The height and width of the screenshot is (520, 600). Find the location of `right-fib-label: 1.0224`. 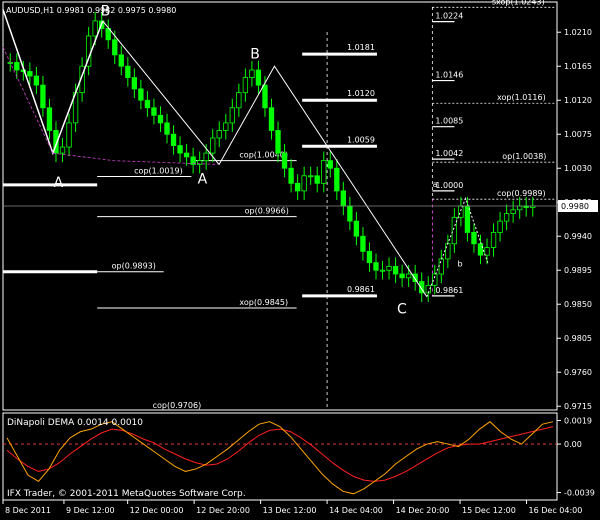

right-fib-label: 1.0224 is located at coordinates (449, 16).